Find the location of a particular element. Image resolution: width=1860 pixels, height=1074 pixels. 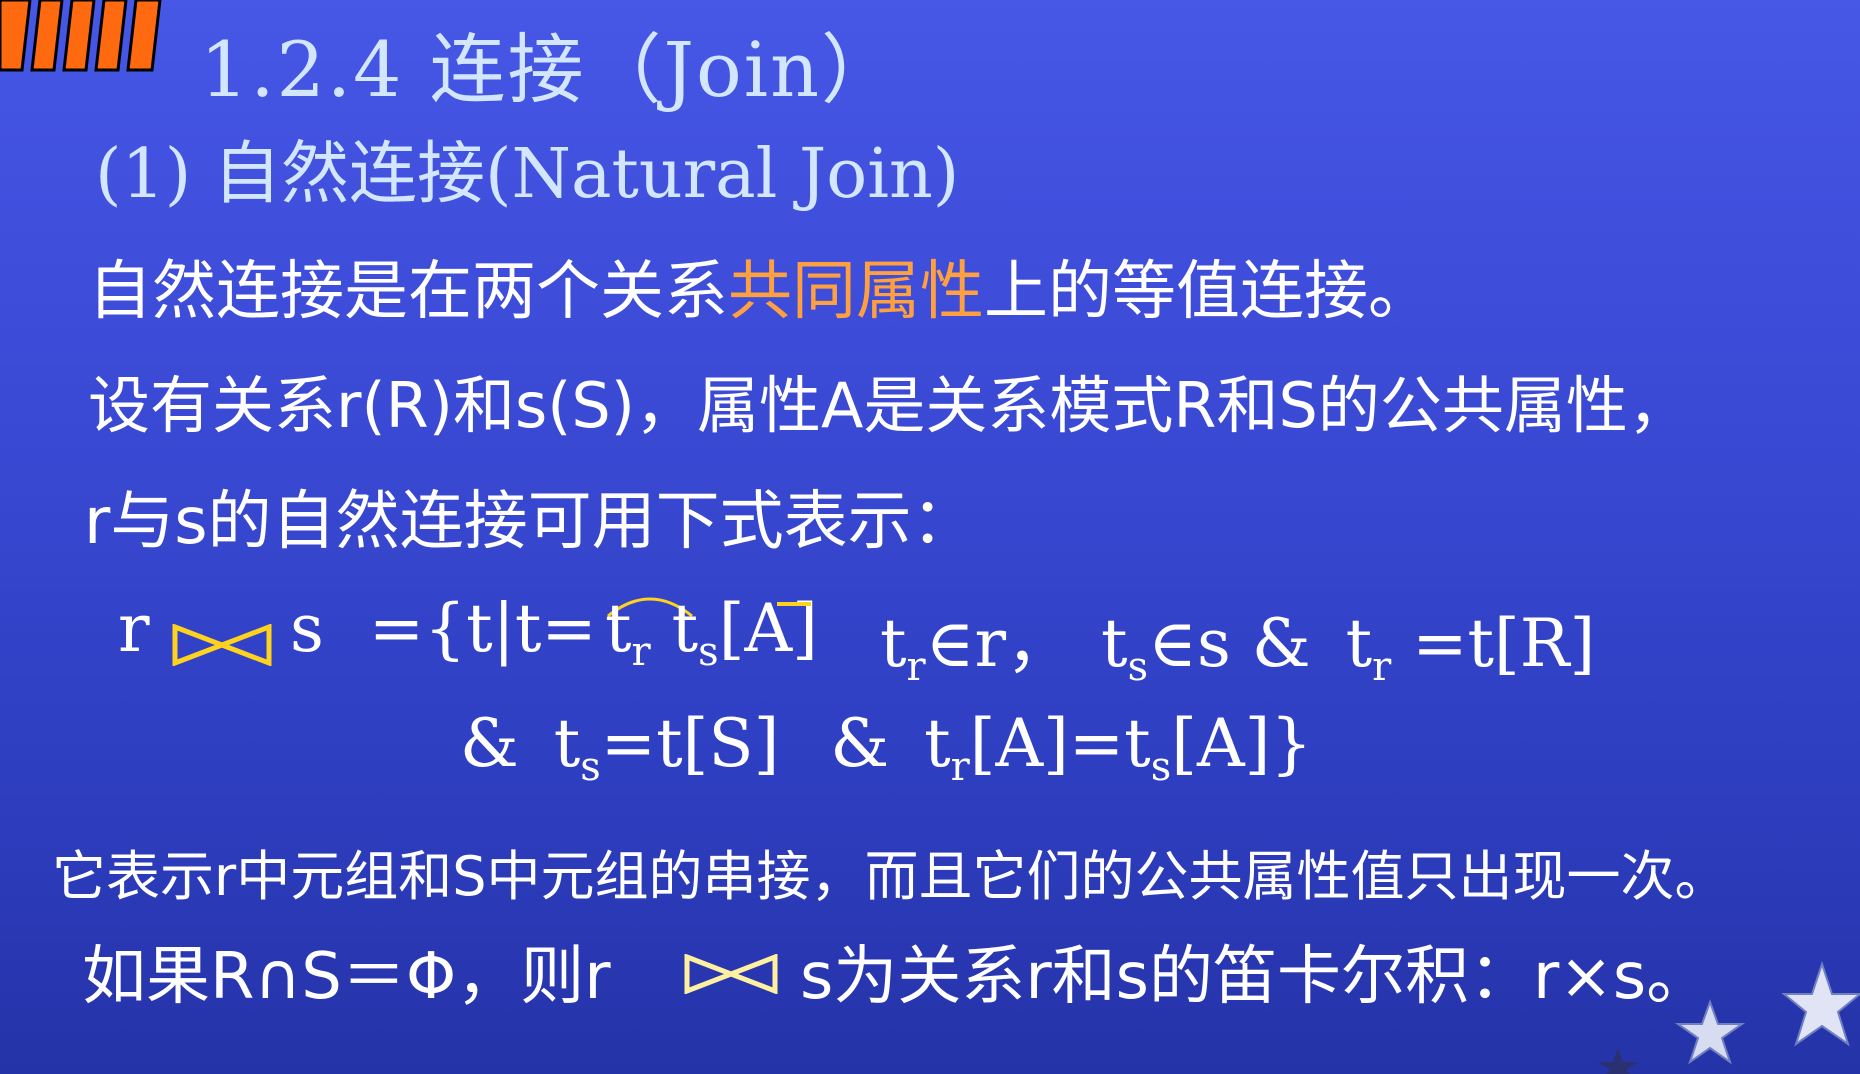

definition-text-start: 自然连接是在两个关系 is located at coordinates (408, 292).